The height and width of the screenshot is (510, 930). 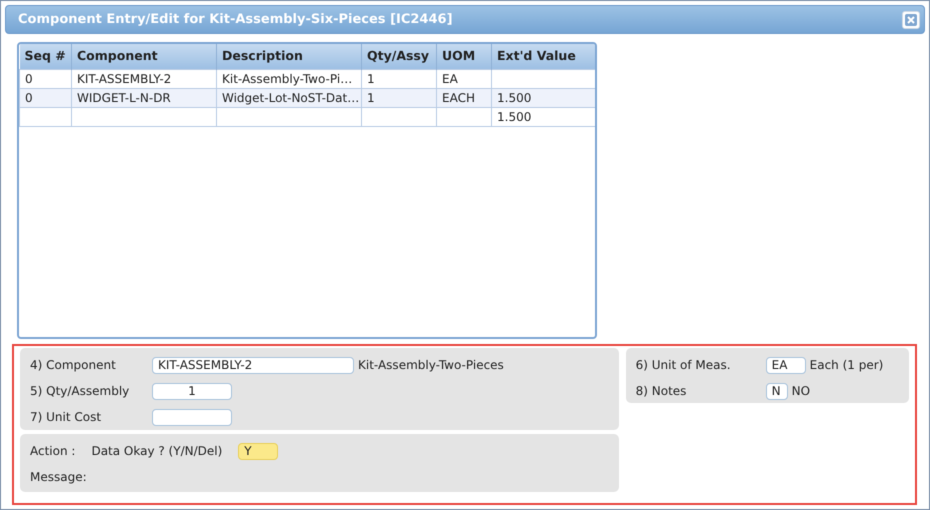 I want to click on input-field: KIT-ASSEMBLY-2, so click(x=253, y=365).